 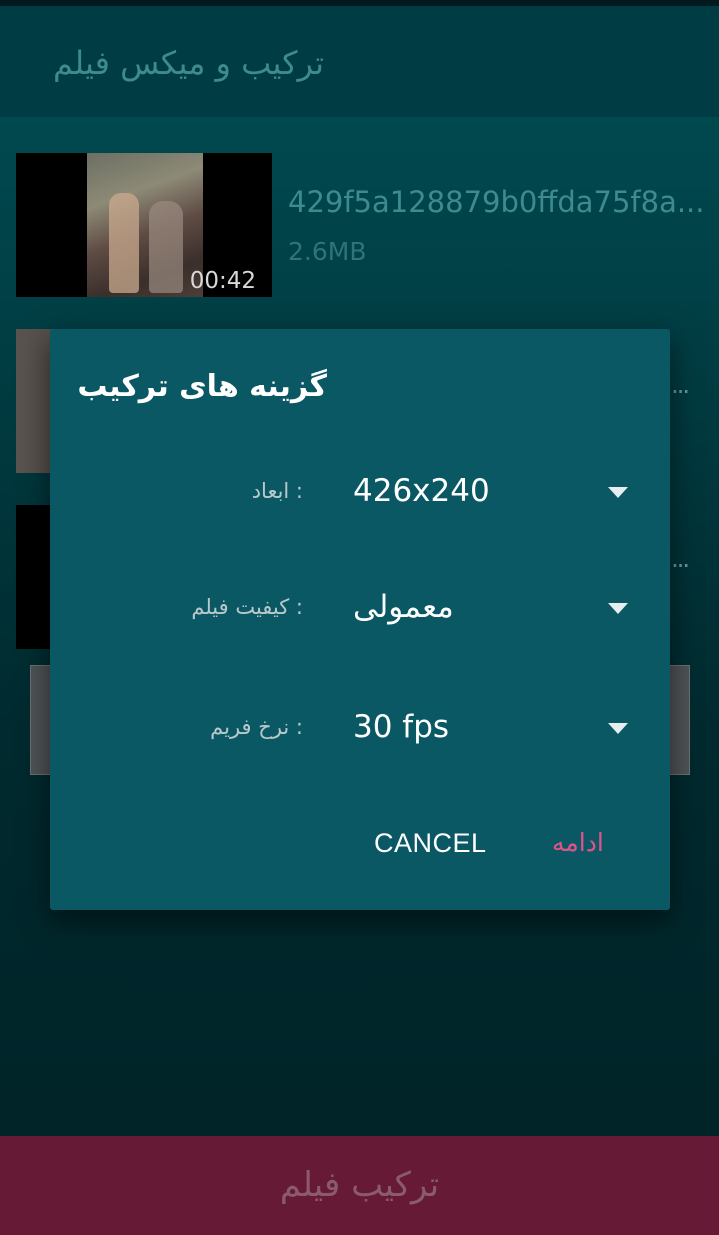 I want to click on video-frame, so click(x=145, y=225).